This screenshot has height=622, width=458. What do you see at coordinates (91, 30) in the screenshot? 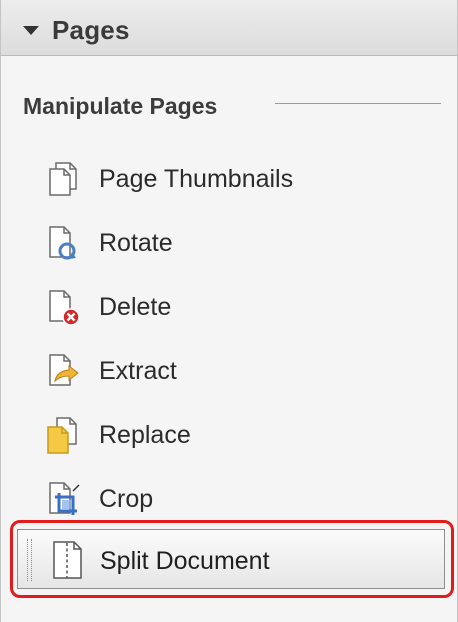
I see `panel-title: Pages` at bounding box center [91, 30].